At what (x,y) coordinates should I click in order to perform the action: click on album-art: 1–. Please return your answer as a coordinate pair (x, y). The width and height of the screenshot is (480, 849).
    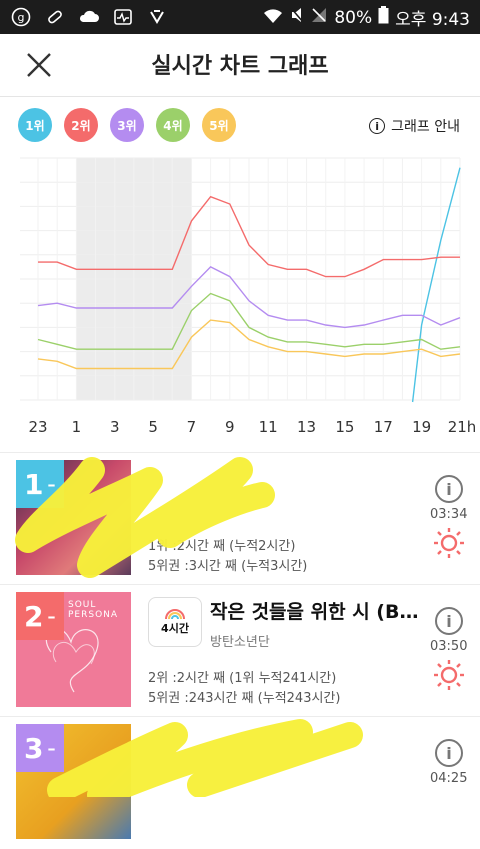
    Looking at the image, I should click on (73, 517).